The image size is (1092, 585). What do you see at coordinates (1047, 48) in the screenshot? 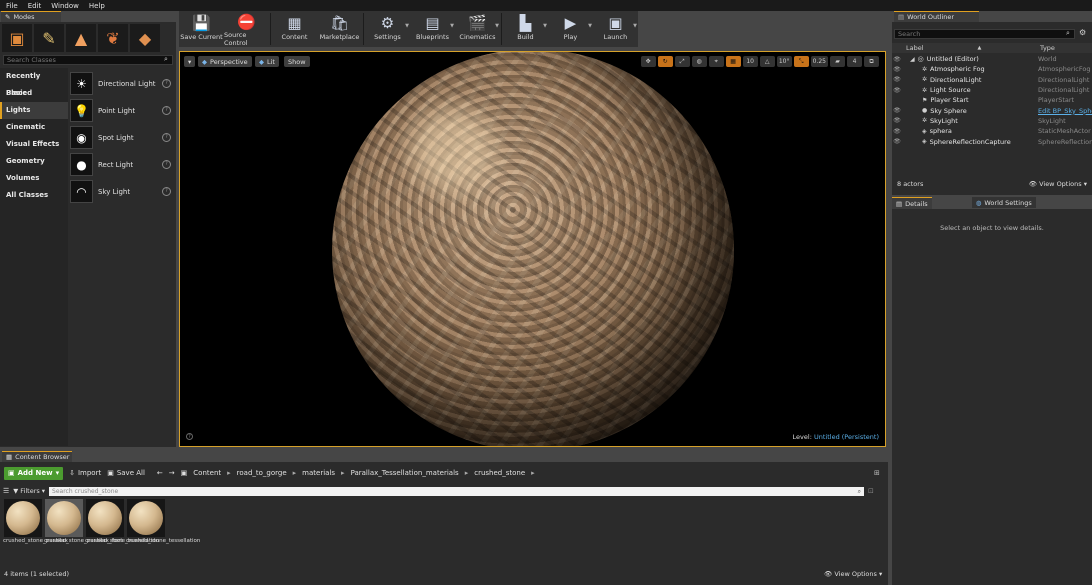
I see `type-column-header: Type` at bounding box center [1047, 48].